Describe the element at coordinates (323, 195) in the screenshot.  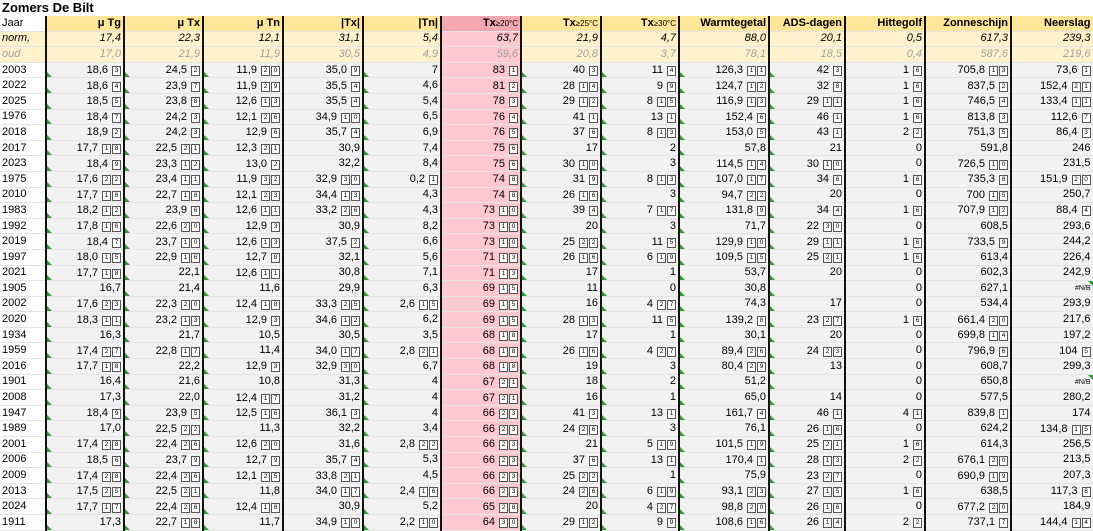
I see `data-cell: 34,4 1 3` at that location.